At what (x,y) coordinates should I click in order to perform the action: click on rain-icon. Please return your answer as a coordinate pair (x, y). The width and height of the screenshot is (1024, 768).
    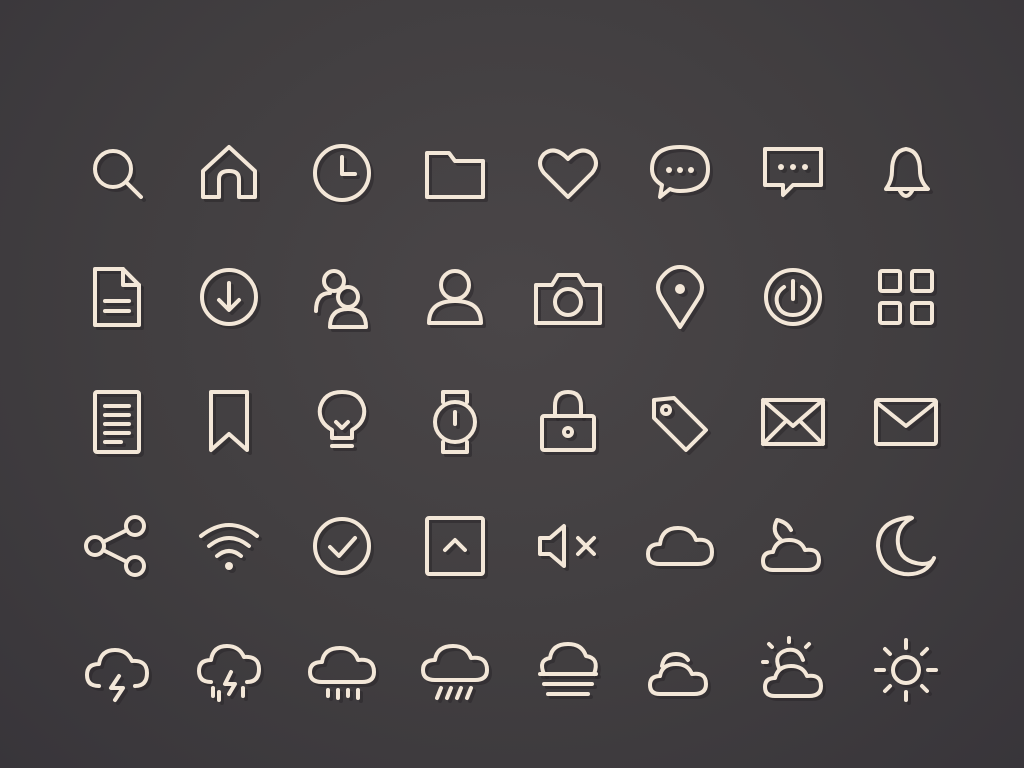
    Looking at the image, I should click on (342, 670).